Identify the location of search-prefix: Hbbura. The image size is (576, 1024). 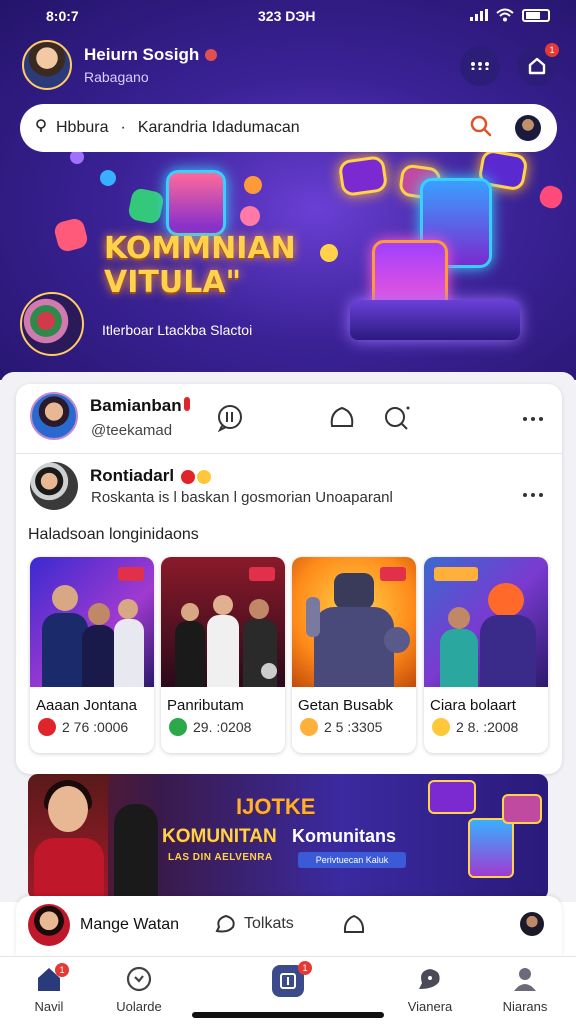
(82, 127).